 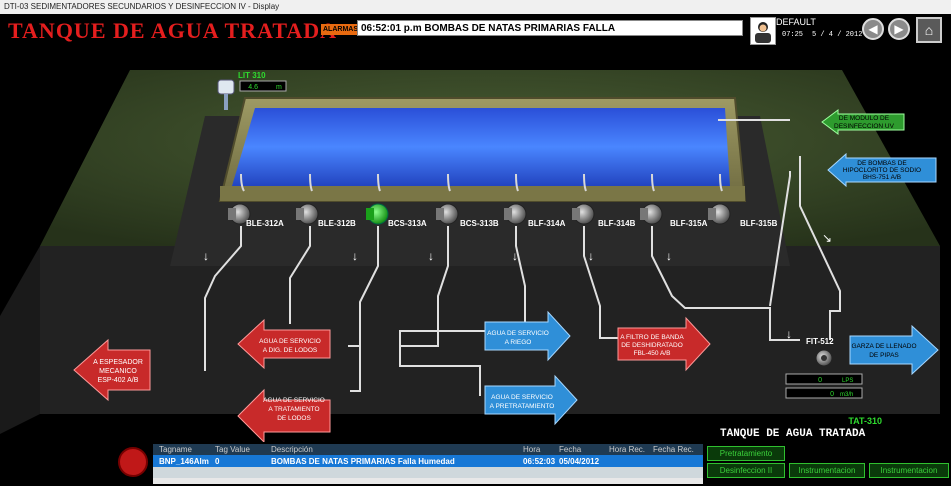 I want to click on cell-hora: 06:52:03, so click(x=539, y=461).